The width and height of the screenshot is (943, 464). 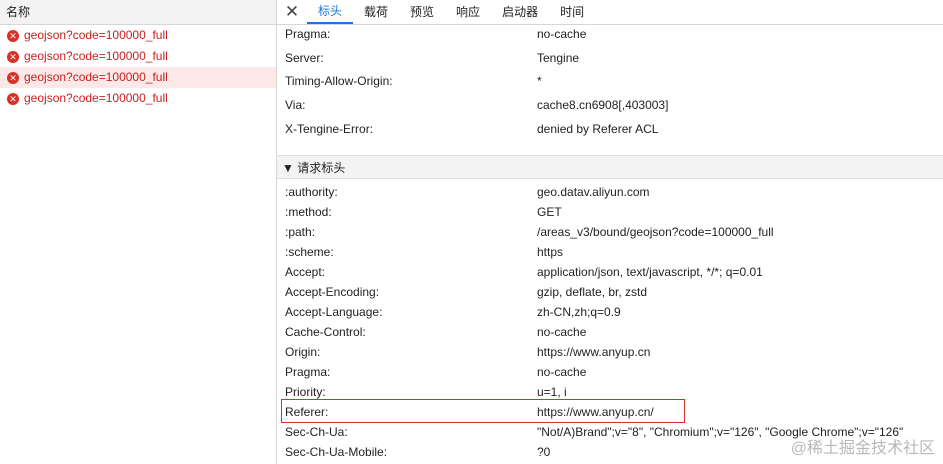 What do you see at coordinates (610, 212) in the screenshot?
I see `header-row: :method: GET` at bounding box center [610, 212].